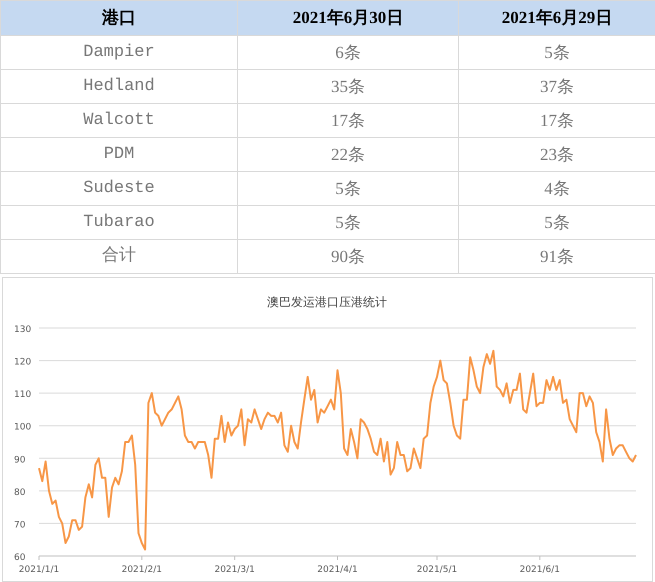 This screenshot has height=582, width=655. I want to click on tick-label: 110, so click(23, 395).